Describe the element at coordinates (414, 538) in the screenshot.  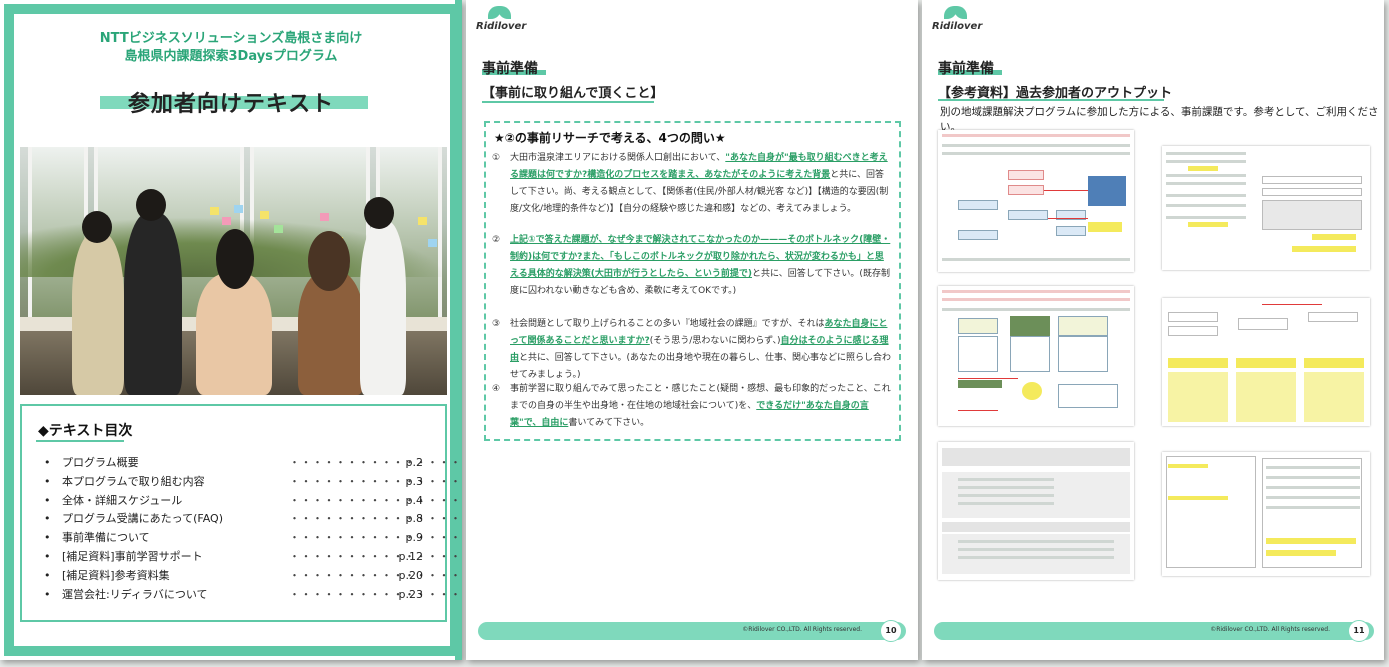
I see `toc-item-page: p.9` at that location.